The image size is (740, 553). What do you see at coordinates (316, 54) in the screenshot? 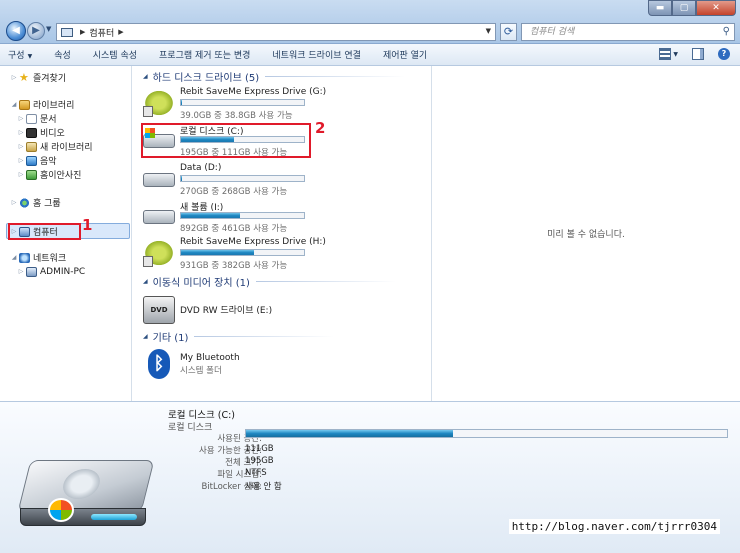
I see `map-network-drive-button: 네트워크 드라이브 연결` at bounding box center [316, 54].